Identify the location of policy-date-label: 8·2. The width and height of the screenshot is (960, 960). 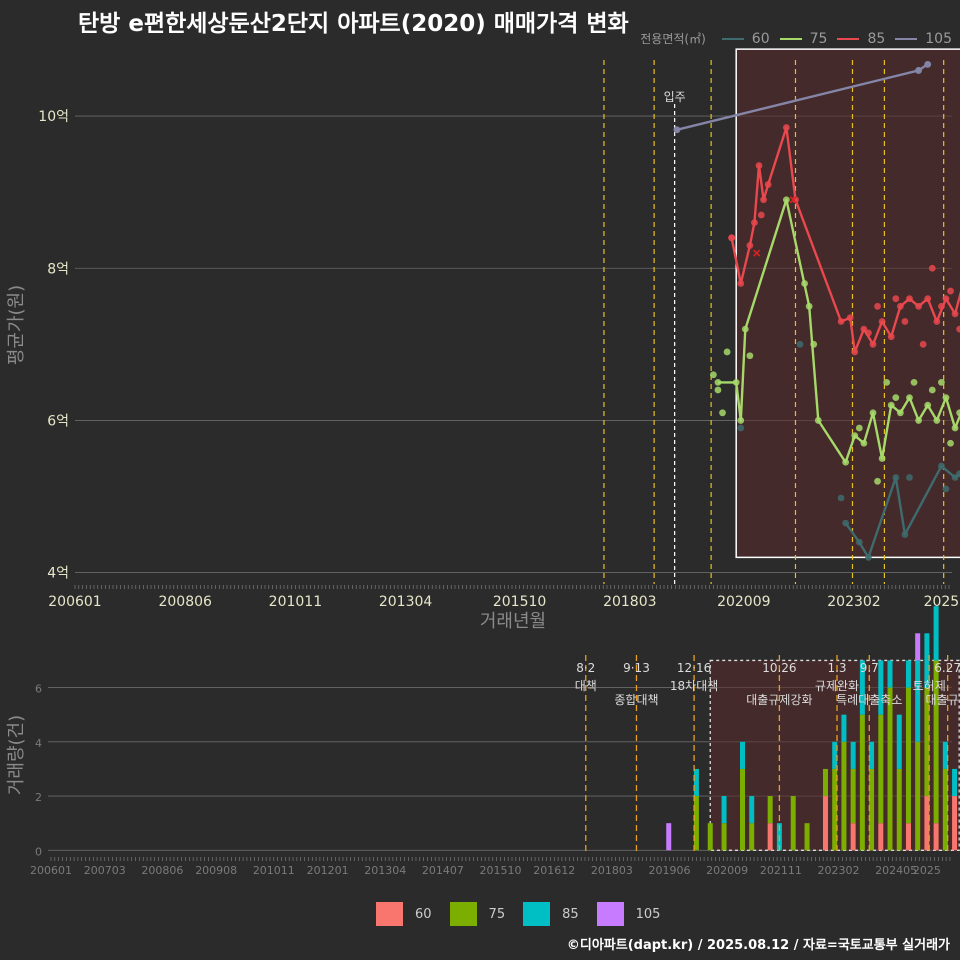
(585, 668).